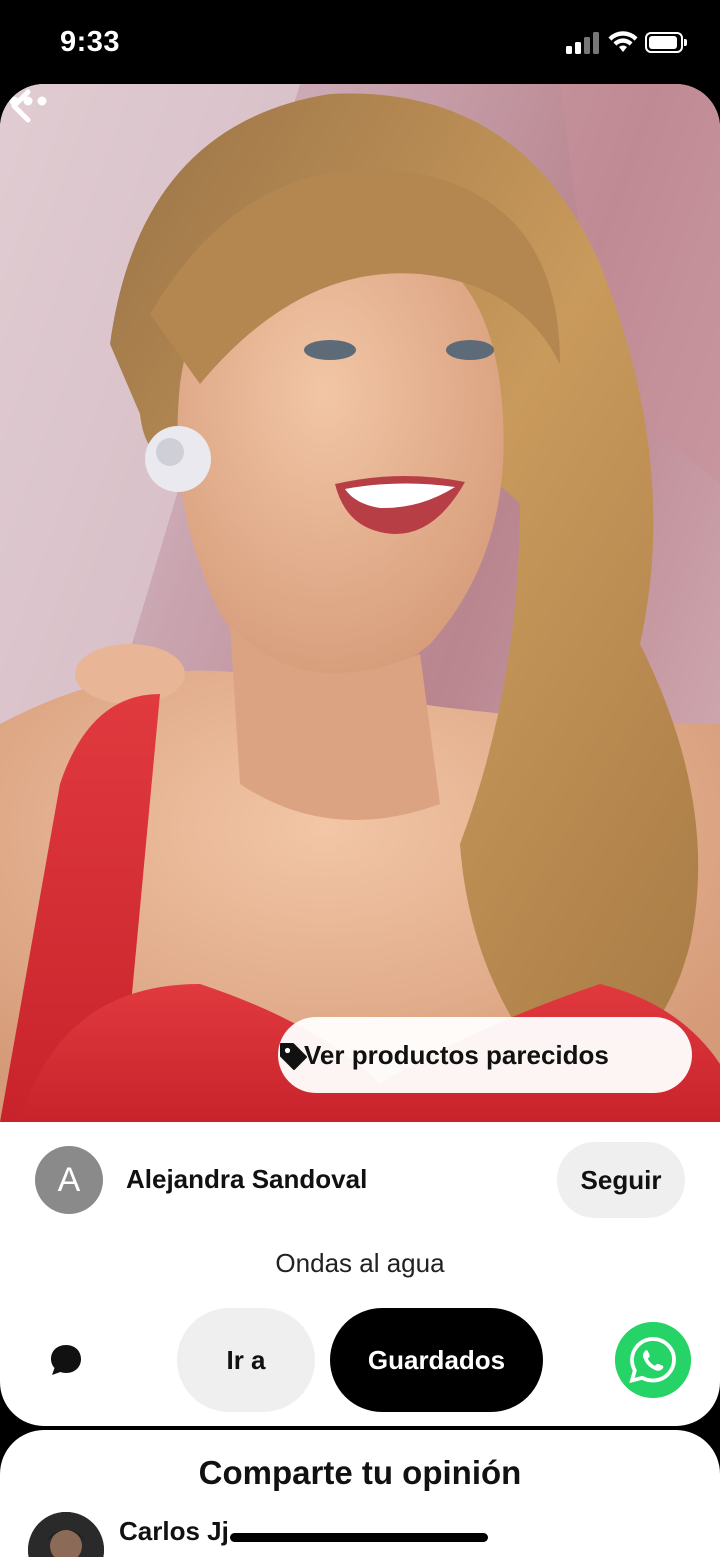 The height and width of the screenshot is (1557, 720). Describe the element at coordinates (293, 1056) in the screenshot. I see `tag-icon` at that location.